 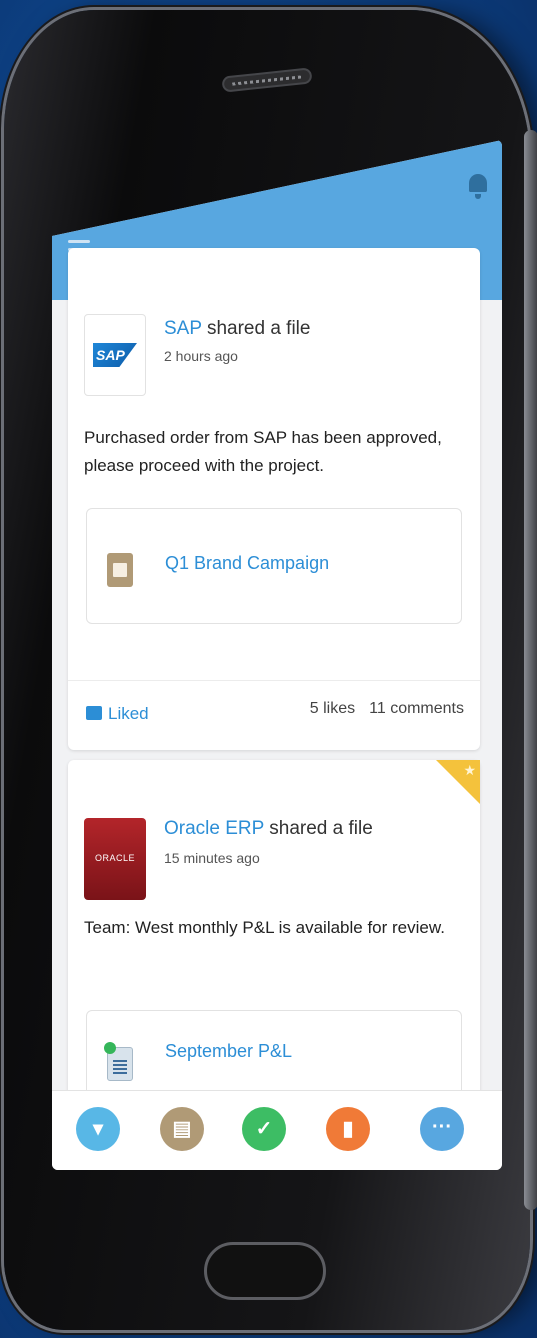 What do you see at coordinates (264, 1129) in the screenshot?
I see `check-icon: ✓` at bounding box center [264, 1129].